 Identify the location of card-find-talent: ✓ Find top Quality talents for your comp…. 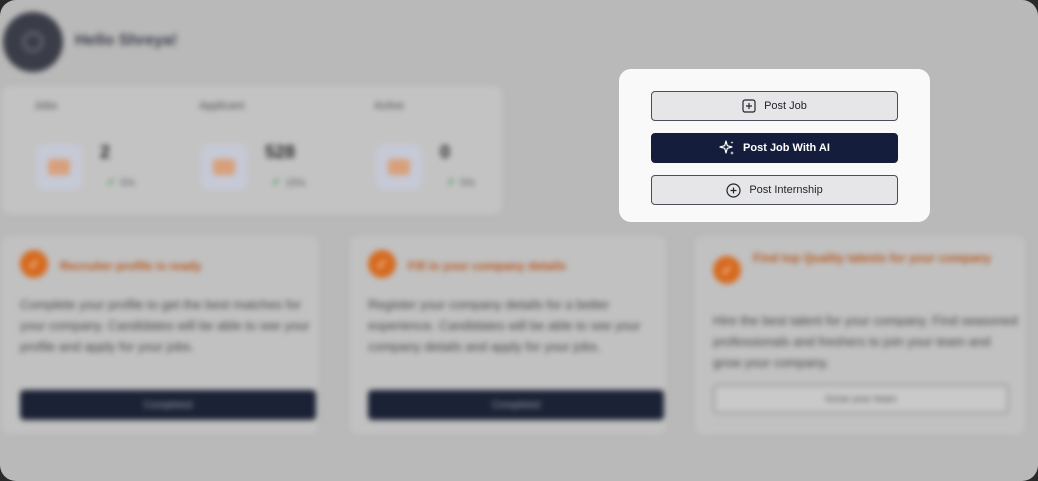
(860, 335).